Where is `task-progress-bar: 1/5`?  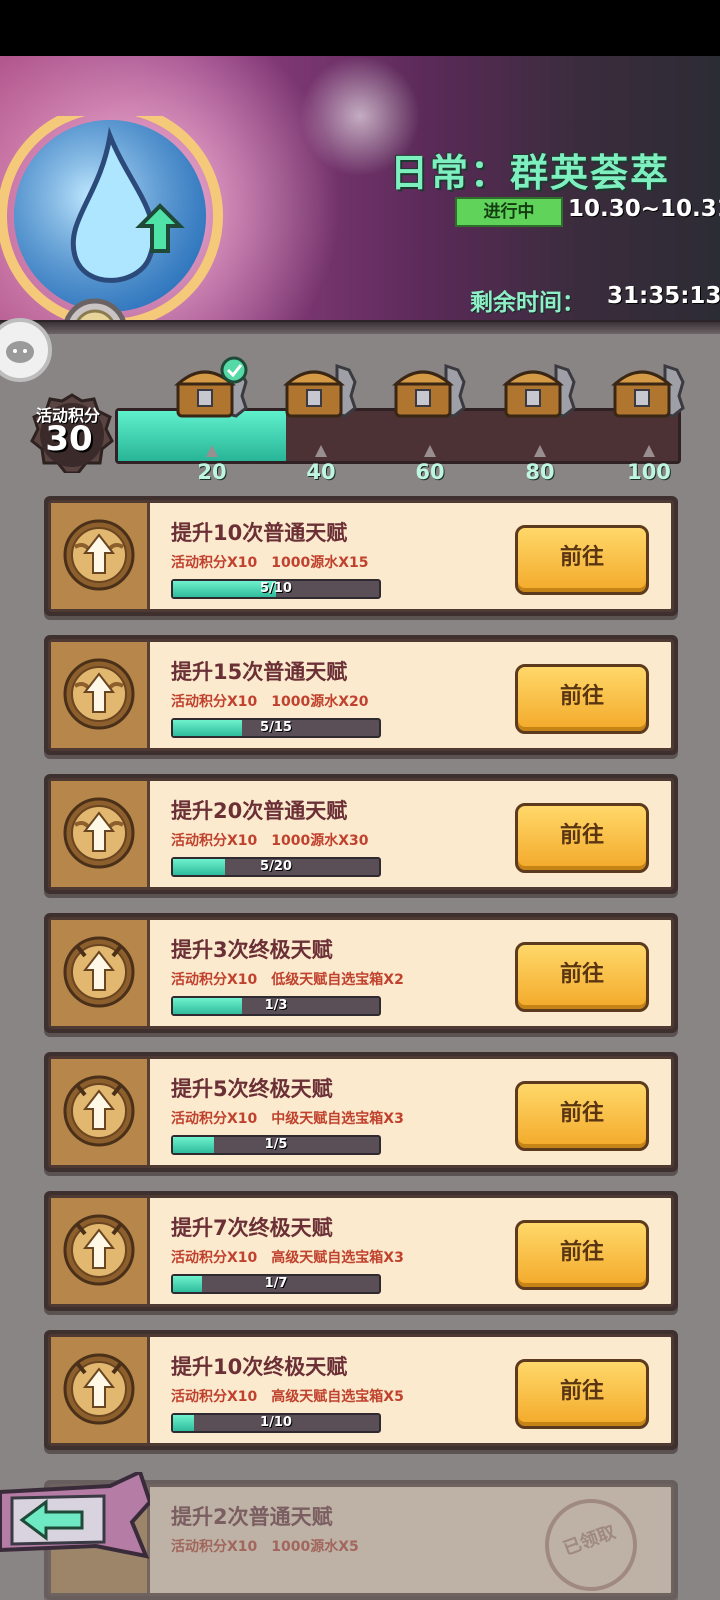 task-progress-bar: 1/5 is located at coordinates (276, 1145).